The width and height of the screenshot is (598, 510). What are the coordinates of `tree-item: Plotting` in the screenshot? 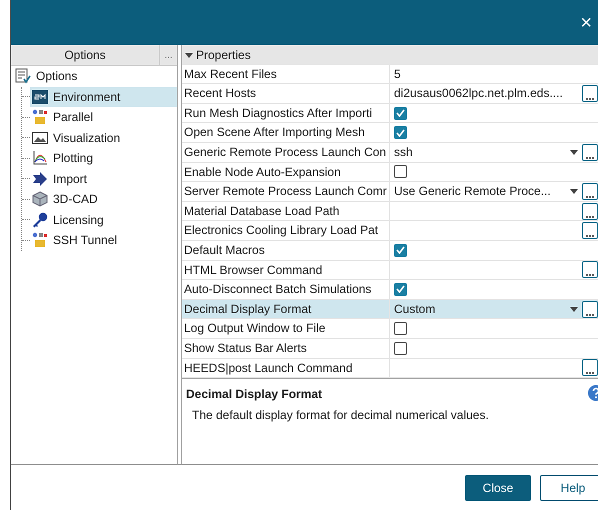 It's located at (103, 158).